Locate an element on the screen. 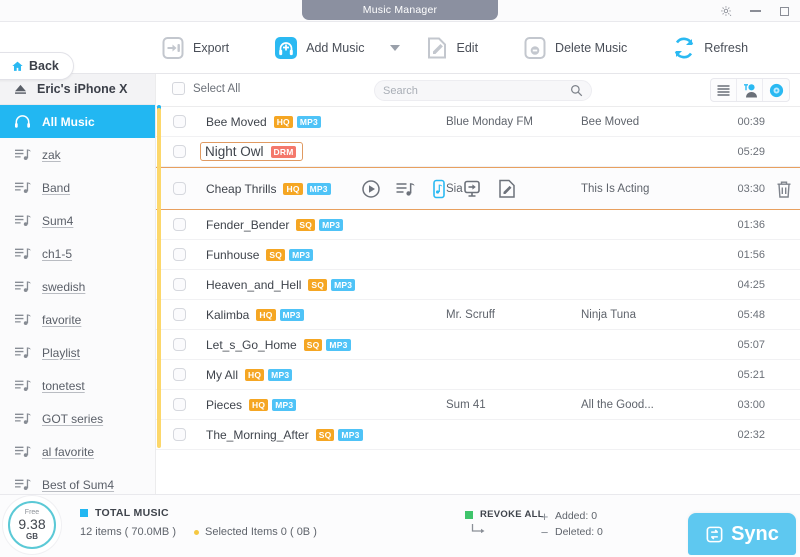 Image resolution: width=800 pixels, height=557 pixels. track-list-scrollbar is located at coordinates (159, 278).